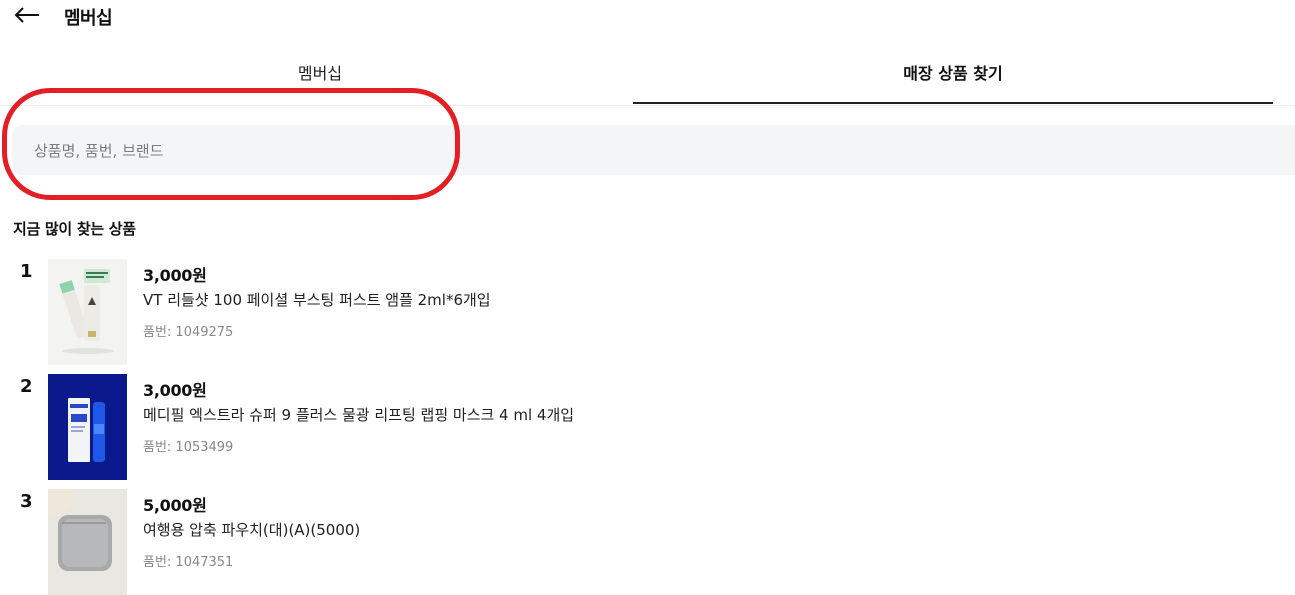  What do you see at coordinates (26, 501) in the screenshot?
I see `rank-number: 3` at bounding box center [26, 501].